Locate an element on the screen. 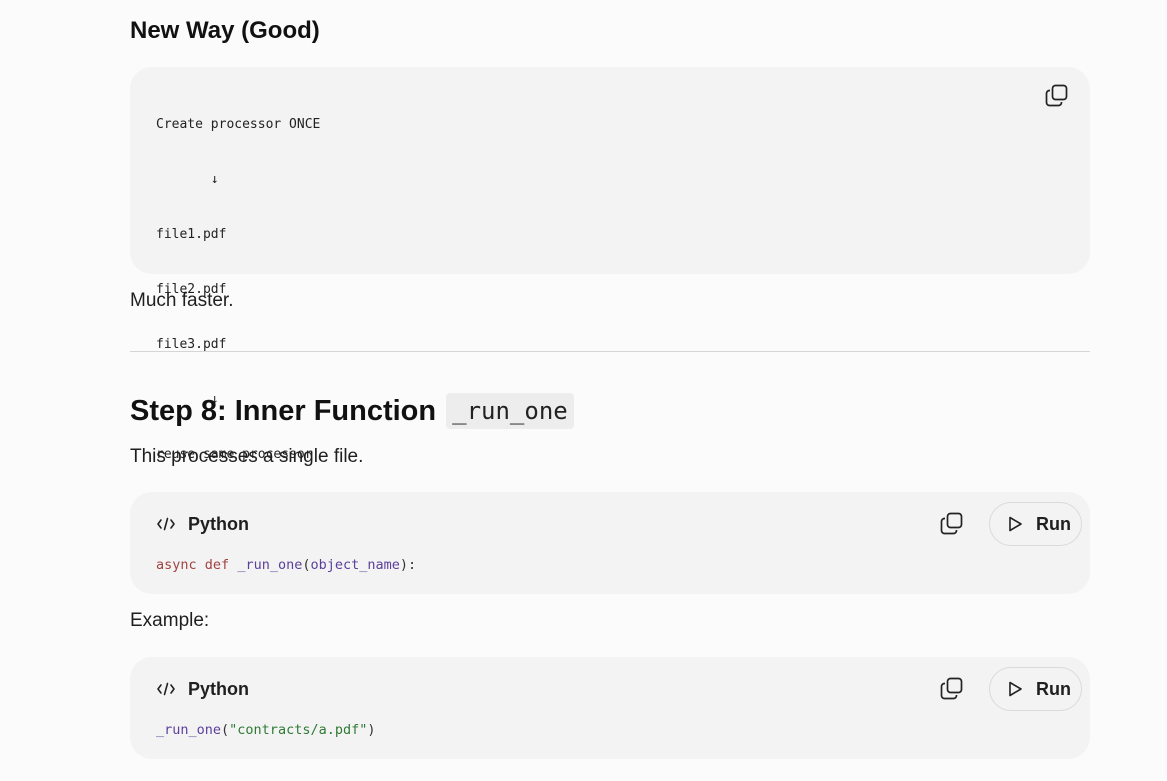 This screenshot has height=781, width=1167. code-argument: object_name is located at coordinates (355, 565).